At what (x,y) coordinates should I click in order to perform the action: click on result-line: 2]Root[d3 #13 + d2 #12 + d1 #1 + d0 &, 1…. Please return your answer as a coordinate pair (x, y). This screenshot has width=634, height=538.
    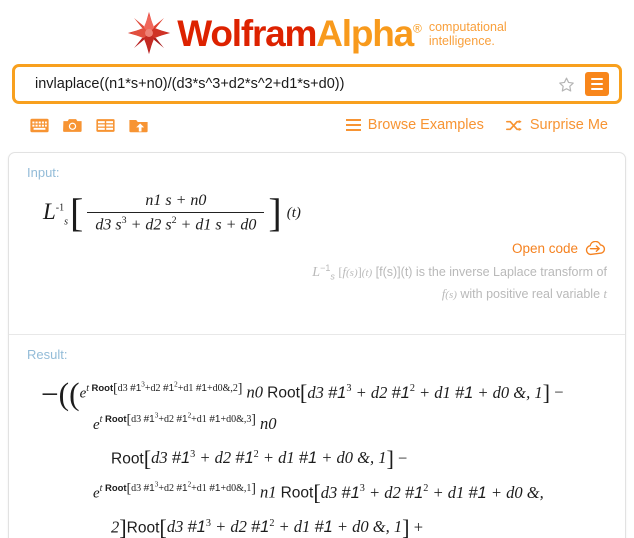
    Looking at the image, I should click on (267, 526).